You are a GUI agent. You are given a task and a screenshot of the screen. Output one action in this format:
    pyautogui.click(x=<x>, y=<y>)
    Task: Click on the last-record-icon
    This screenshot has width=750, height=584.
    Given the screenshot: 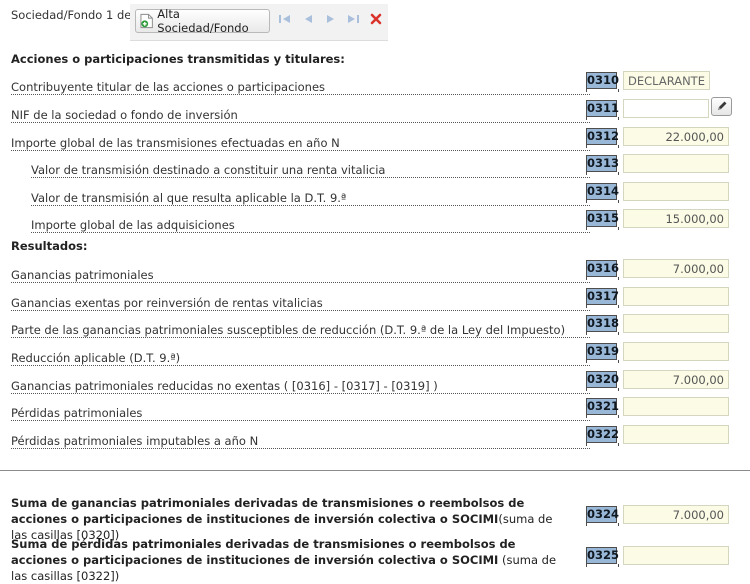 What is the action you would take?
    pyautogui.click(x=353, y=19)
    